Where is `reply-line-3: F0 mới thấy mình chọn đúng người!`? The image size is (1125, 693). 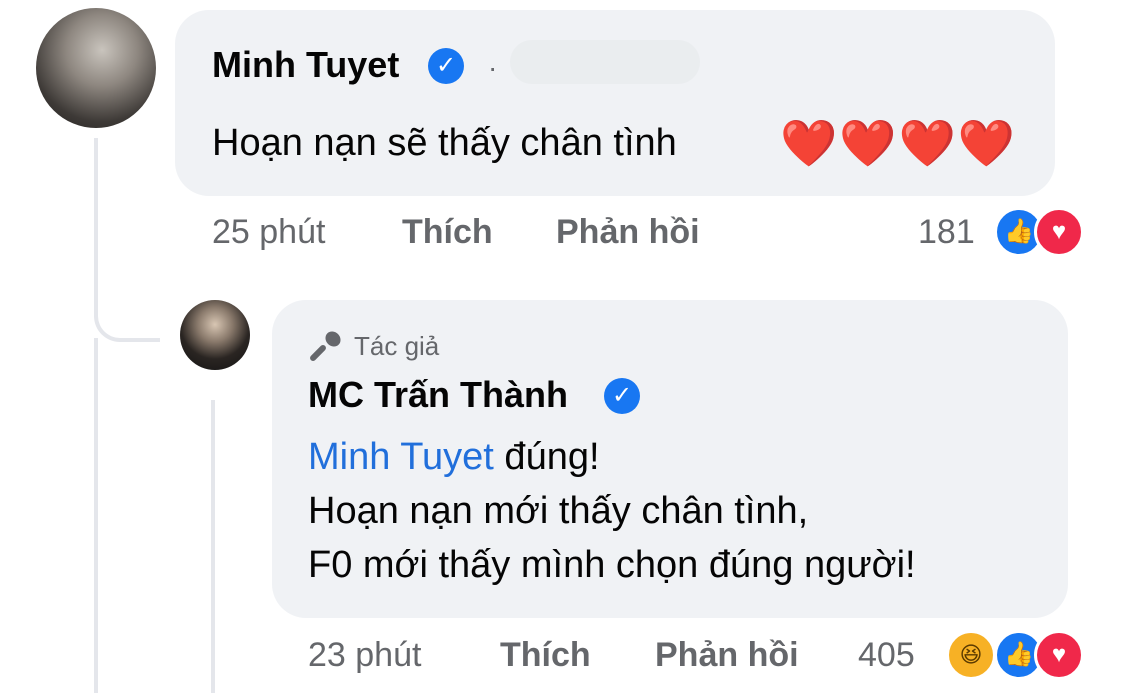 reply-line-3: F0 mới thấy mình chọn đúng người! is located at coordinates (612, 565).